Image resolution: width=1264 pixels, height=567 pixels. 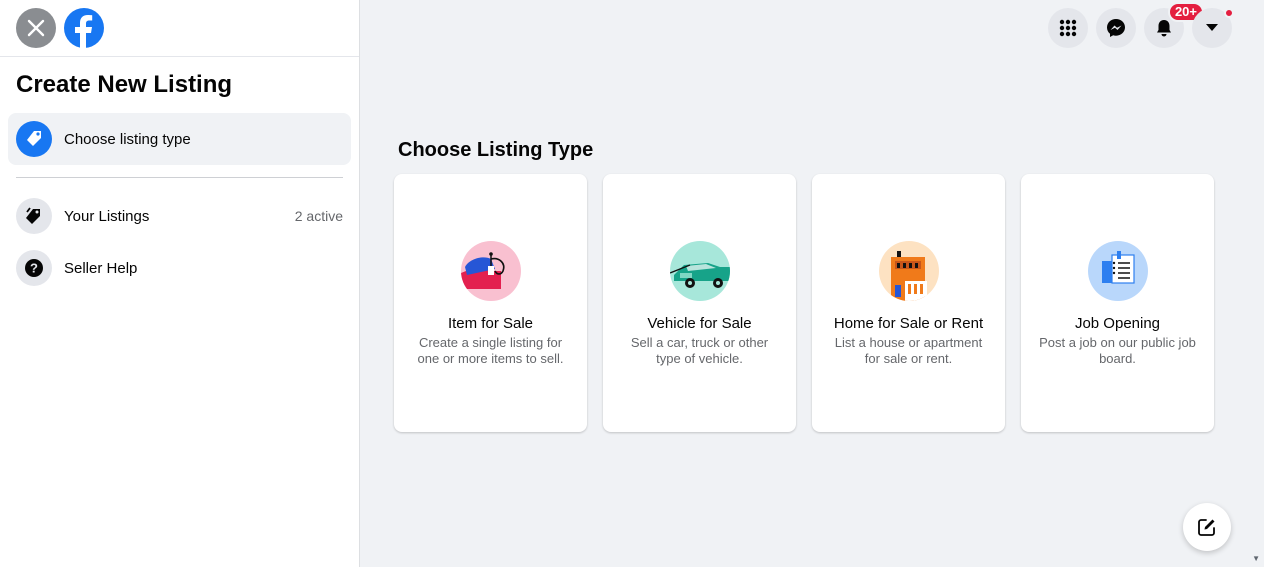 What do you see at coordinates (496, 150) in the screenshot?
I see `page-title: Choose Listing Type` at bounding box center [496, 150].